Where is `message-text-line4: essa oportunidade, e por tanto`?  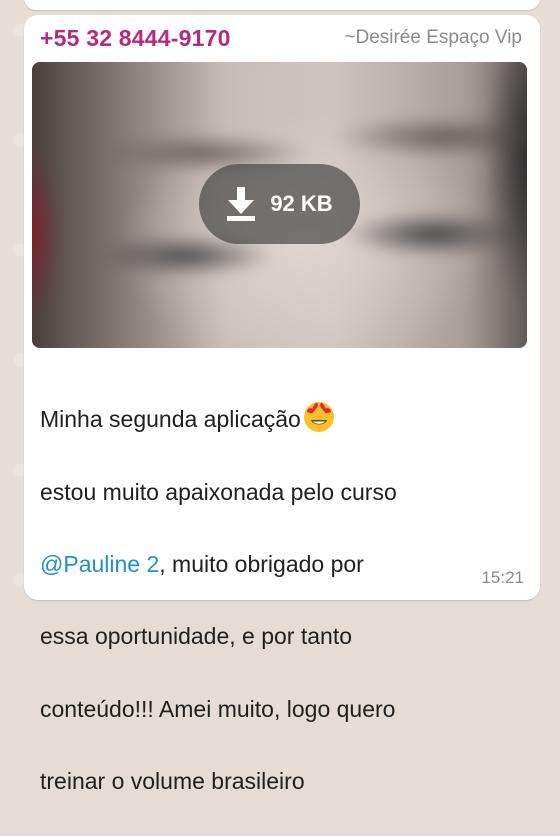 message-text-line4: essa oportunidade, e por tanto is located at coordinates (196, 636).